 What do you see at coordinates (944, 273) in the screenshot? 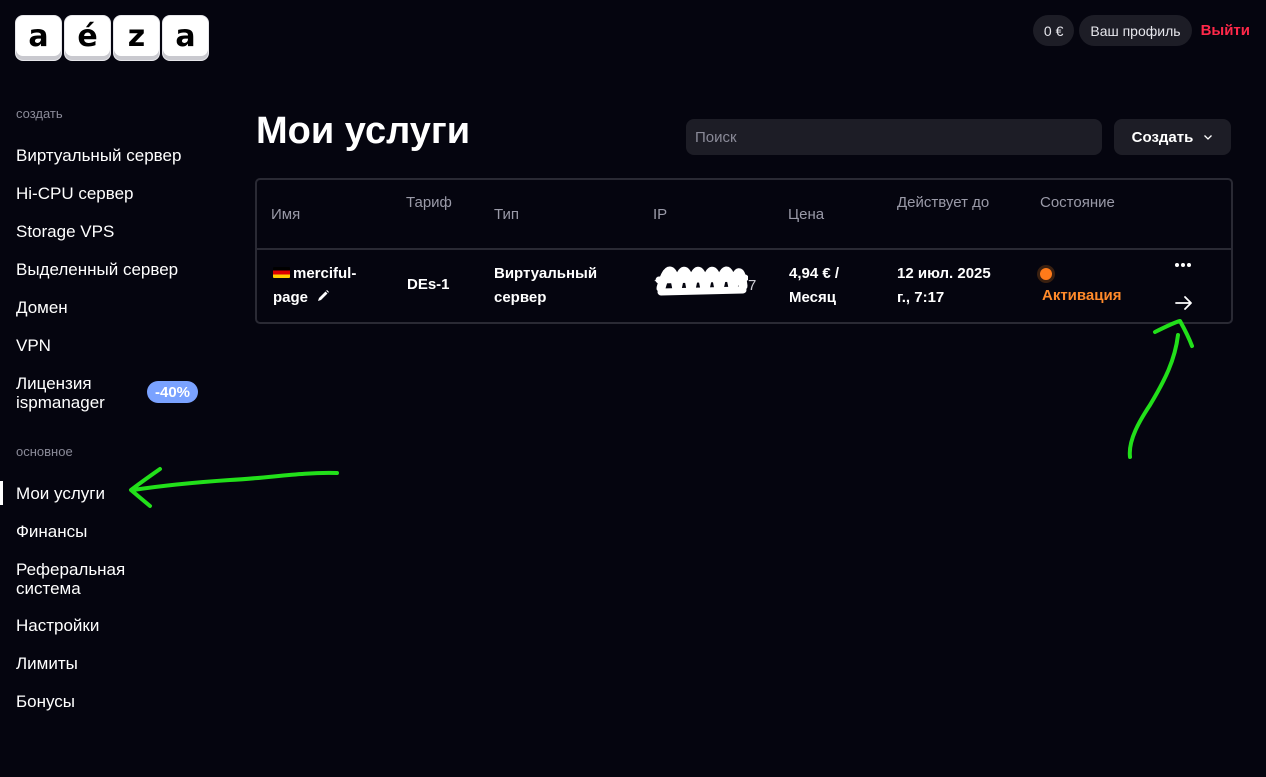
I see `valid-line1: 12 июл. 2025` at bounding box center [944, 273].